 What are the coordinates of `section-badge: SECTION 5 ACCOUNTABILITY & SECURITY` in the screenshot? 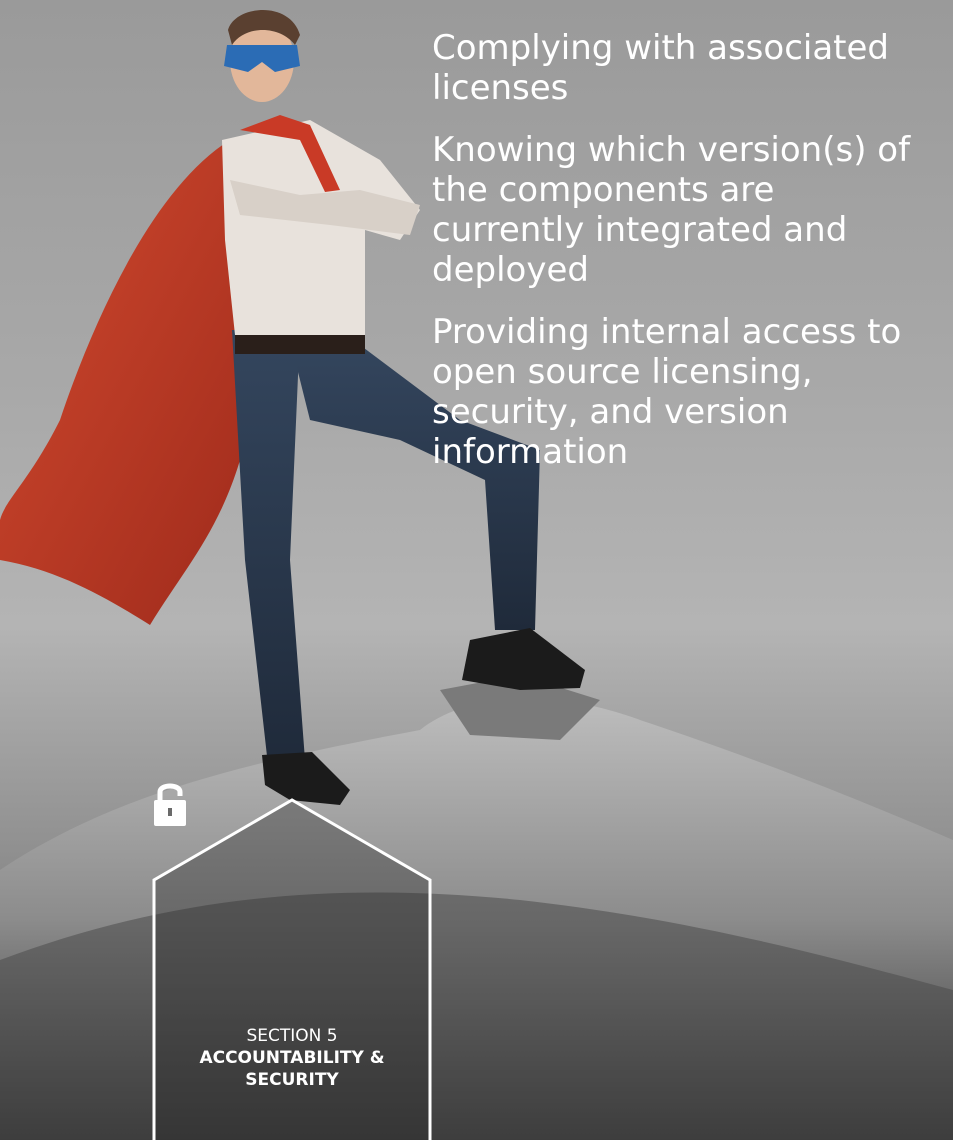 It's located at (292, 960).